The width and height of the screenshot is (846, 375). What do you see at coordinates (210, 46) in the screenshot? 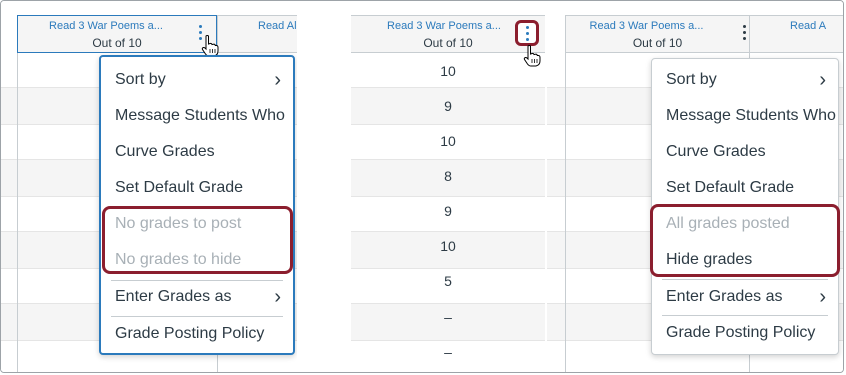
I see `hand-pointer-cursor-icon` at bounding box center [210, 46].